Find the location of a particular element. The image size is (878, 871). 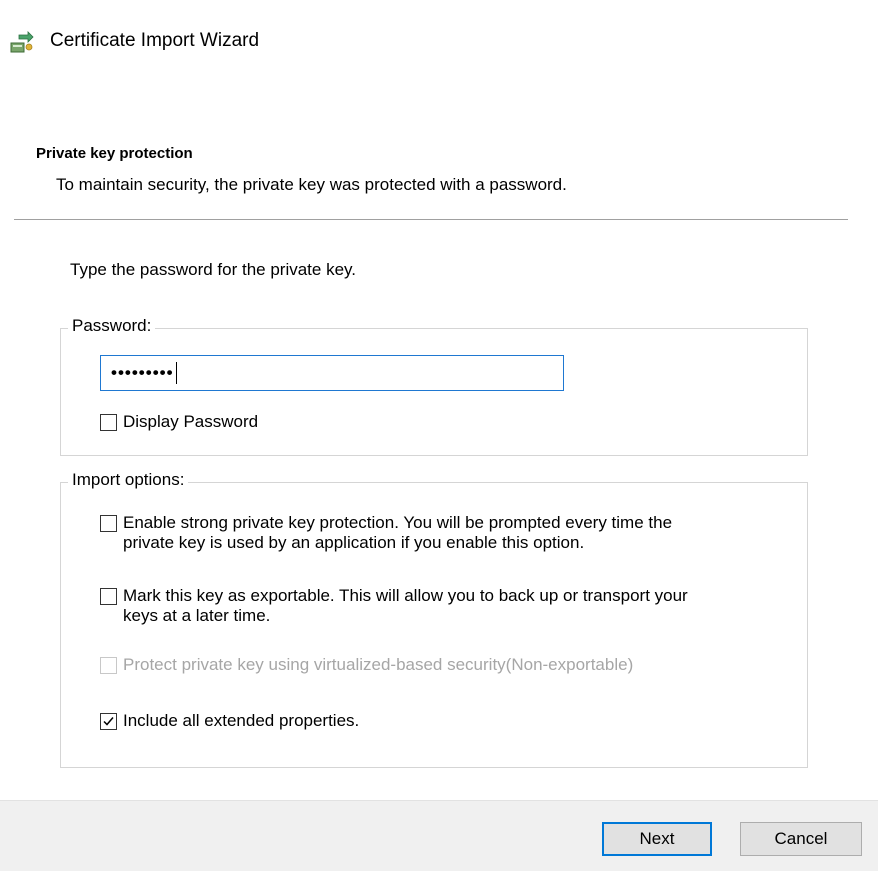

display-password-label: Display Password is located at coordinates (191, 421).